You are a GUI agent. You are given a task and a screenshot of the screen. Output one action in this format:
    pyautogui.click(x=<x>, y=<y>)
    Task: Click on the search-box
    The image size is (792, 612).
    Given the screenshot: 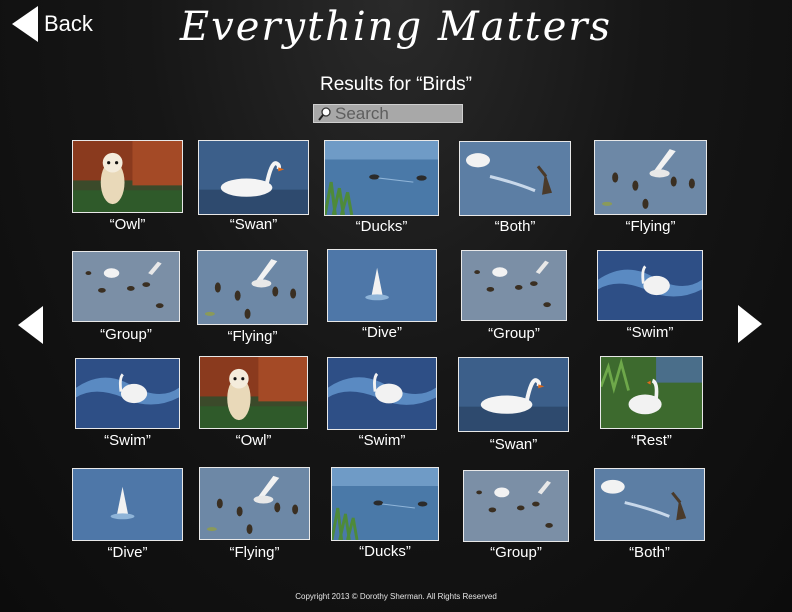 What is the action you would take?
    pyautogui.click(x=388, y=113)
    